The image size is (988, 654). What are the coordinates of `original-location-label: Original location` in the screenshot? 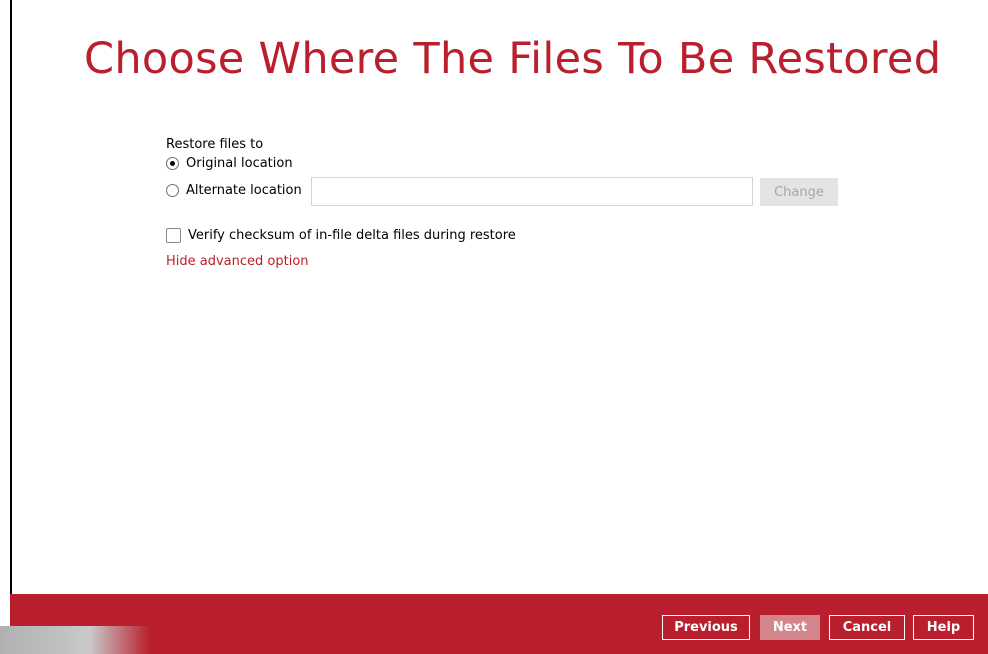 It's located at (239, 163).